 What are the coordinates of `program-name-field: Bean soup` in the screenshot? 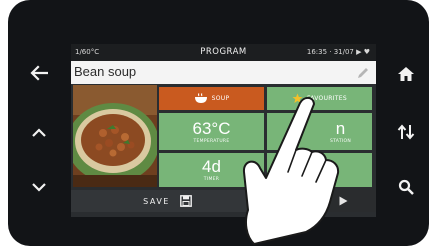 It's located at (223, 72).